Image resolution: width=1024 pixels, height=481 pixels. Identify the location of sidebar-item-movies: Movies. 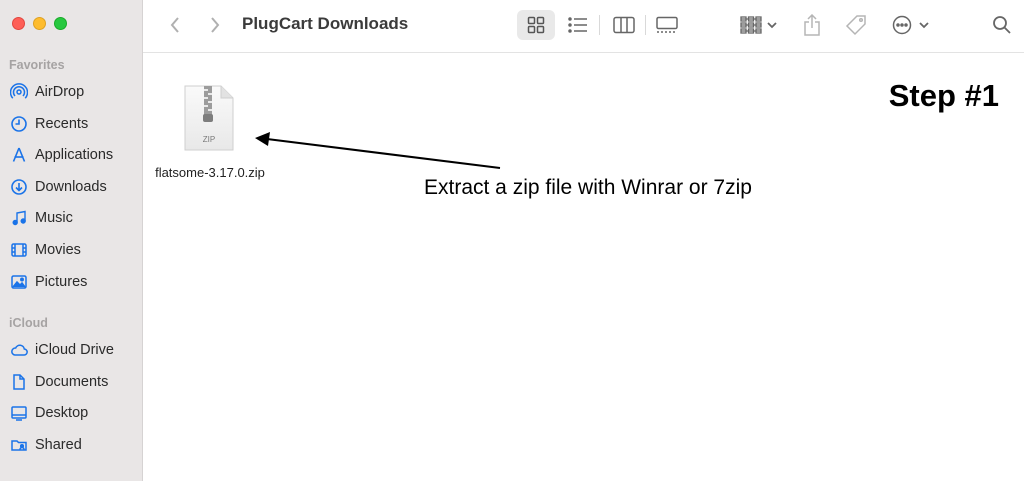
(74, 250).